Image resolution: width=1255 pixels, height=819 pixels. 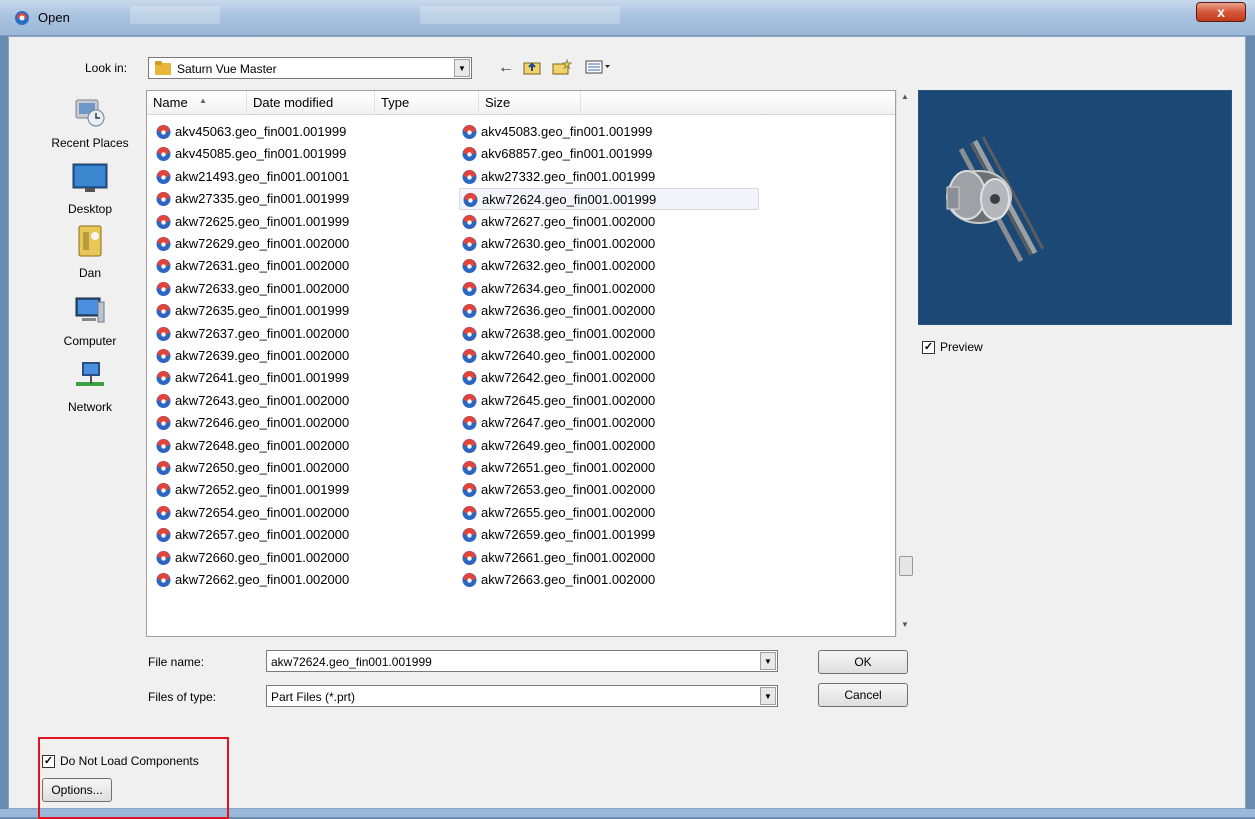 I want to click on file-item: akw72642.geo_fin001.002000, so click(x=609, y=378).